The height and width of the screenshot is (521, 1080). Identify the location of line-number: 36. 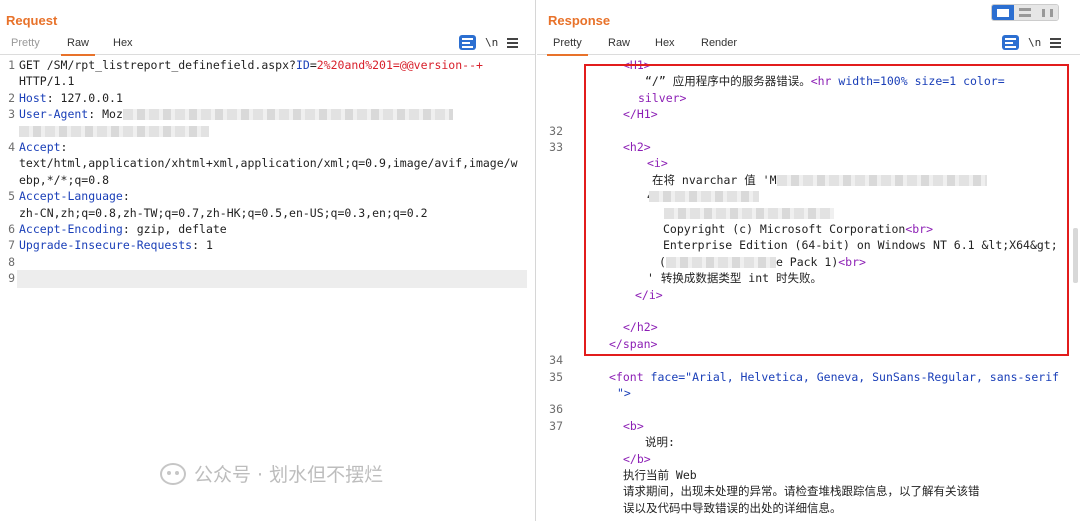
(556, 409).